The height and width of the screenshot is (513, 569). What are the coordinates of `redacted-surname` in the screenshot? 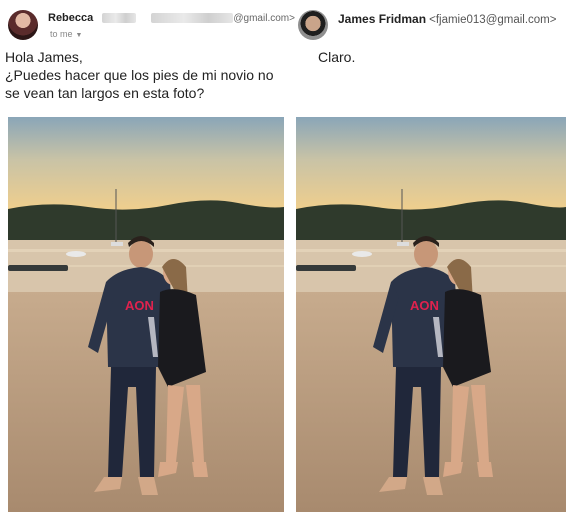 It's located at (119, 18).